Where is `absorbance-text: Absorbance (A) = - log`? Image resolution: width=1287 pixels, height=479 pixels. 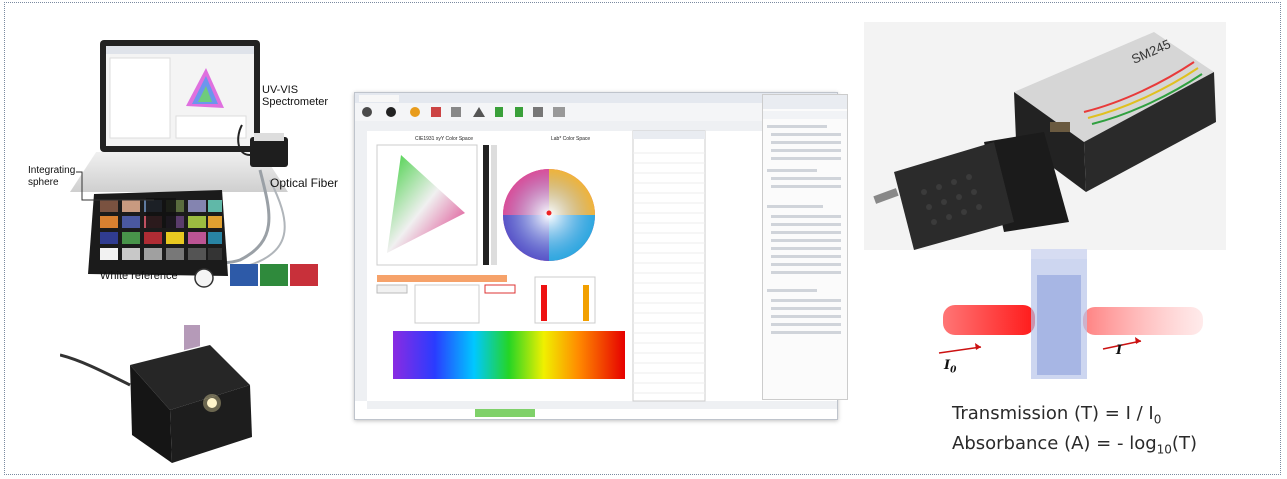 absorbance-text: Absorbance (A) = - log is located at coordinates (1054, 443).